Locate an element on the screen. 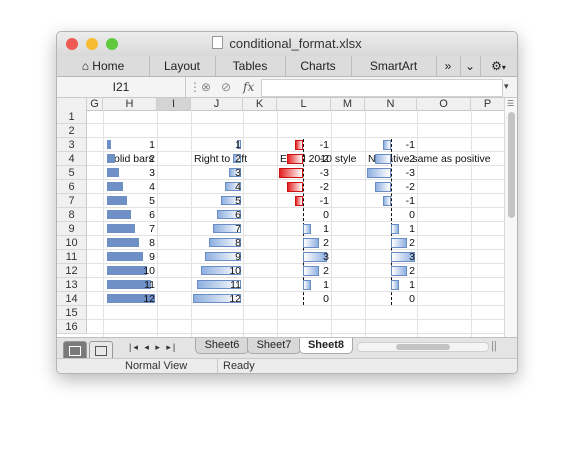 This screenshot has height=452, width=572. column-header-h: H is located at coordinates (130, 104).